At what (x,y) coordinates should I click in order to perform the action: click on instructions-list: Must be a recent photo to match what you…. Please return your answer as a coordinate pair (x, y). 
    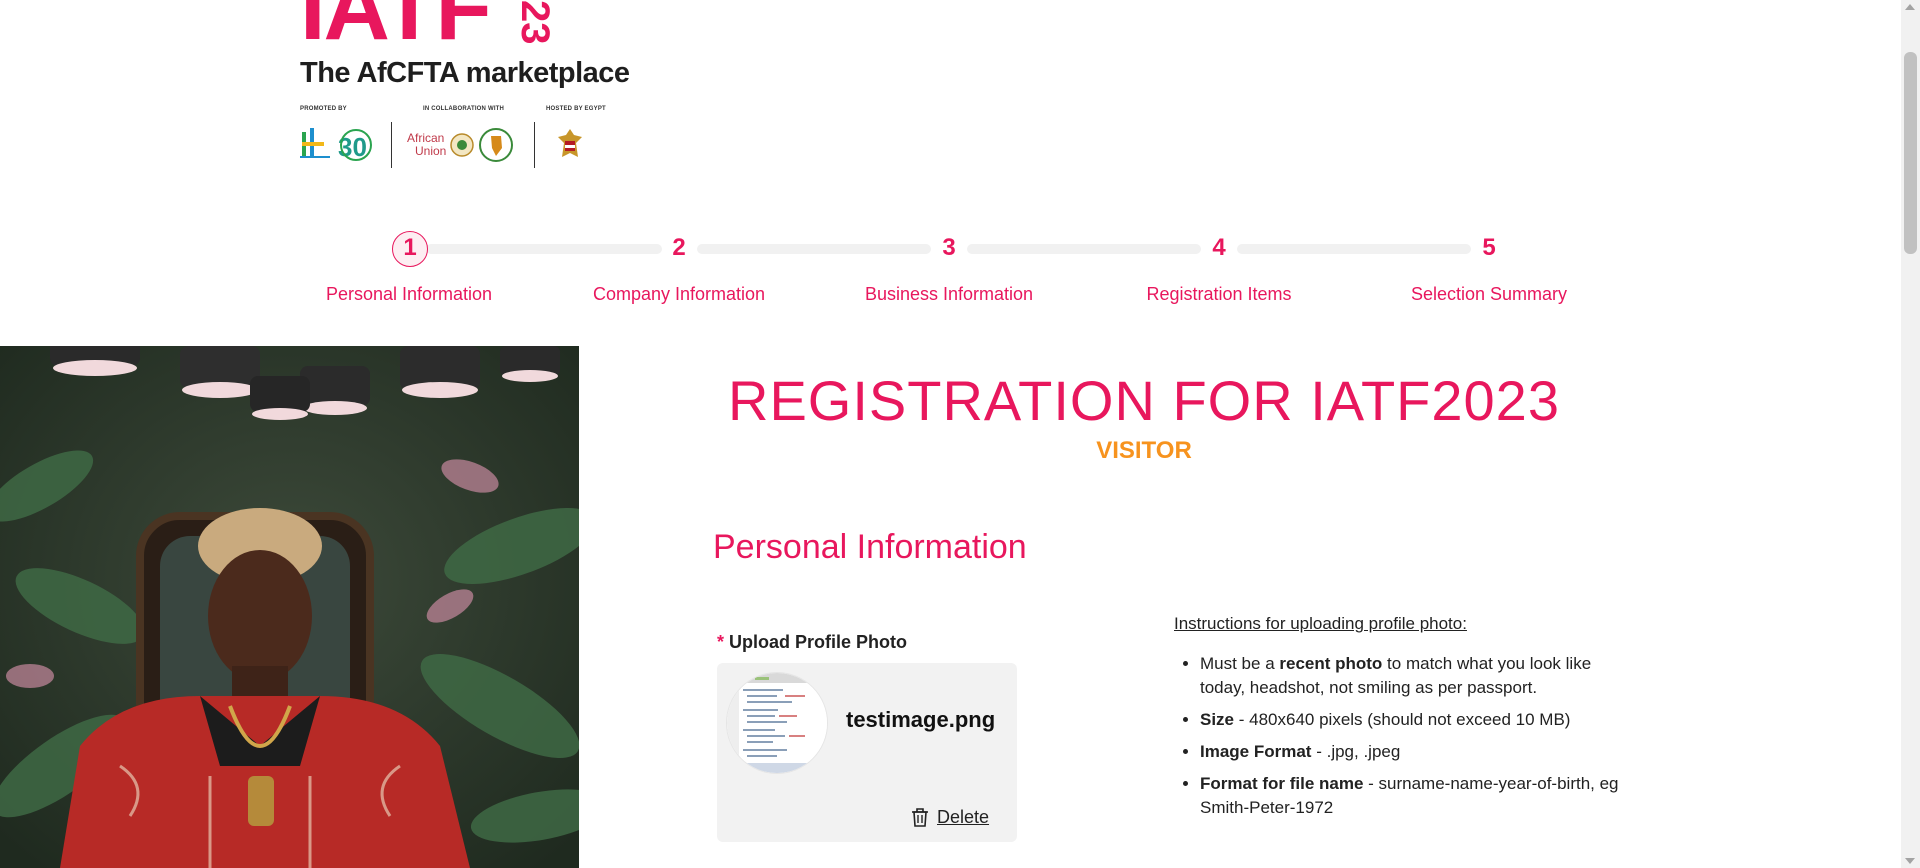
    Looking at the image, I should click on (1402, 740).